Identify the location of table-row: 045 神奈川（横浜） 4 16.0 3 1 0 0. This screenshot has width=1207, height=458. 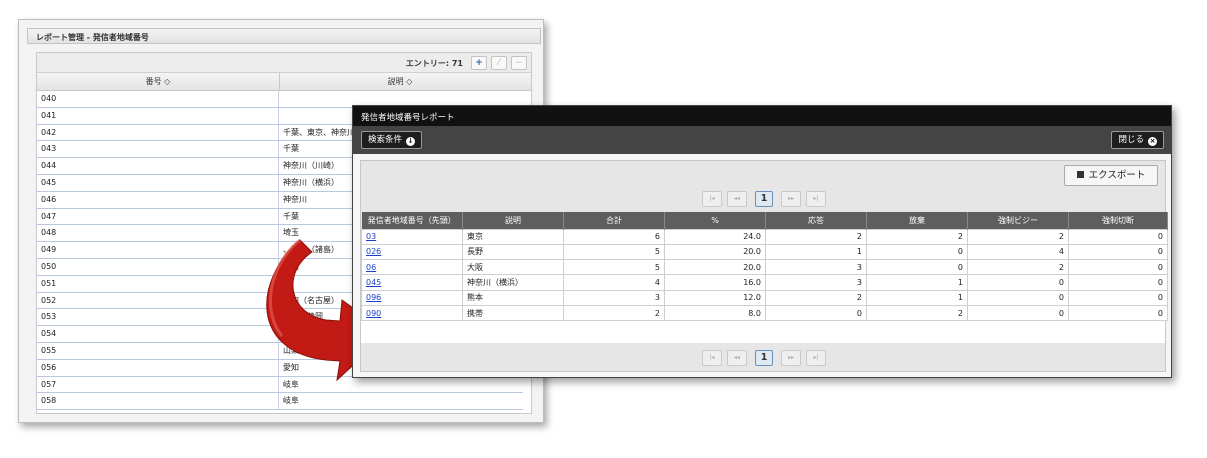
(764, 282).